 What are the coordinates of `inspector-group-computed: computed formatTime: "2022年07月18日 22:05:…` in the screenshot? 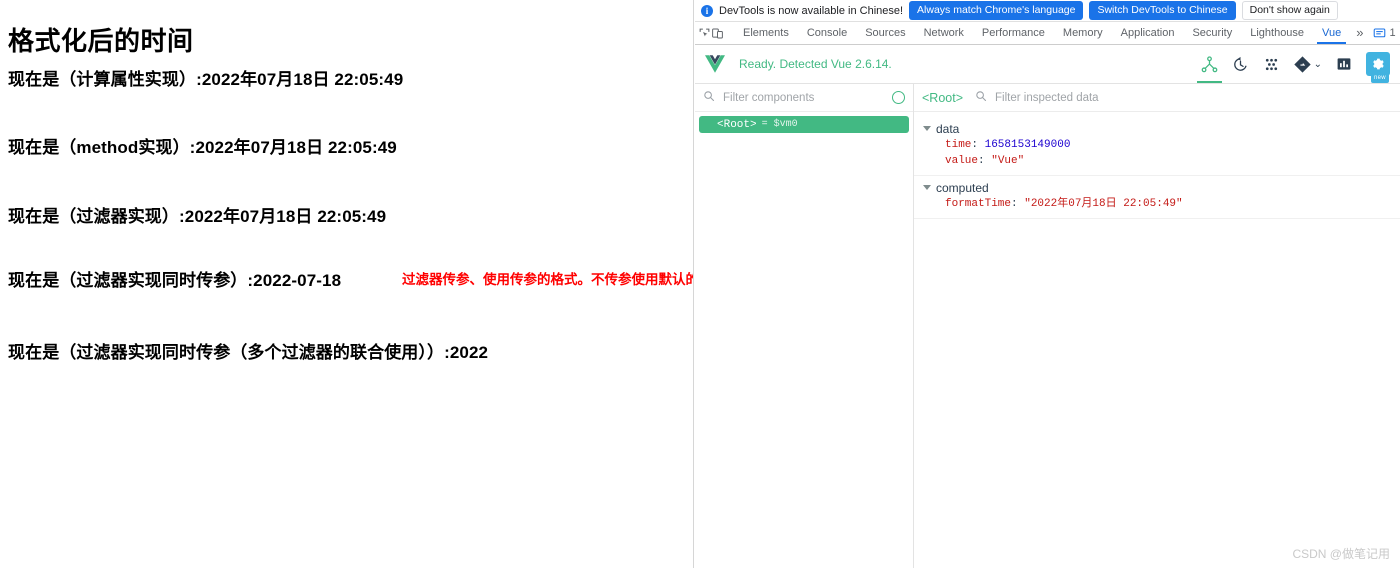 It's located at (1157, 197).